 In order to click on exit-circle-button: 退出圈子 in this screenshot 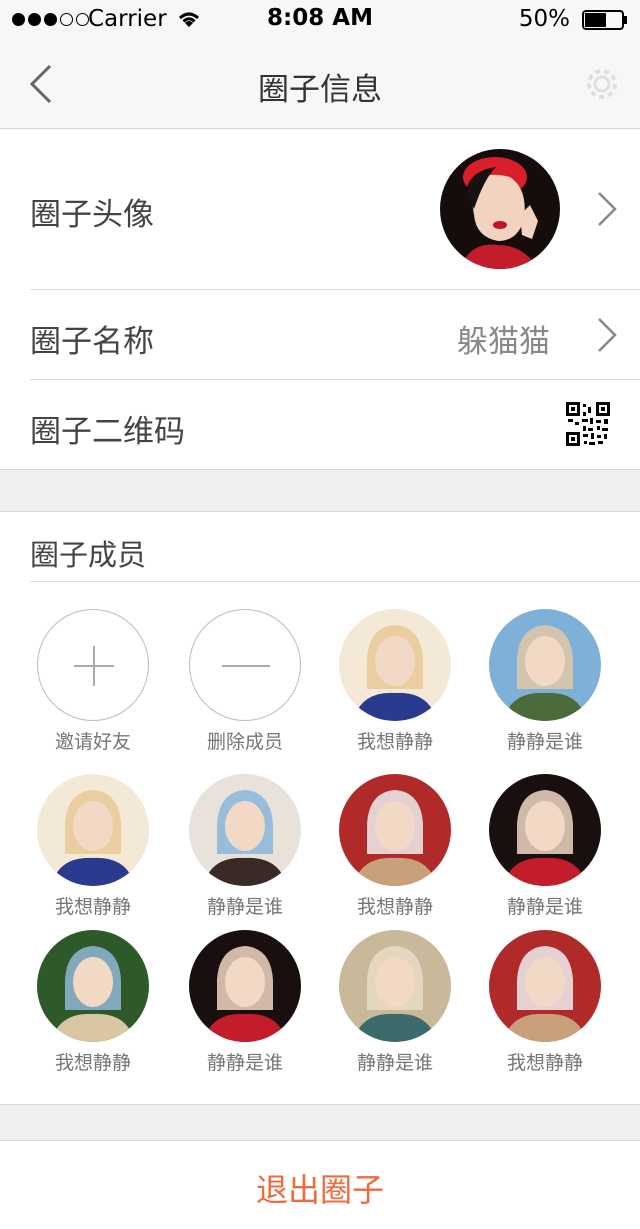, I will do `click(320, 1188)`.